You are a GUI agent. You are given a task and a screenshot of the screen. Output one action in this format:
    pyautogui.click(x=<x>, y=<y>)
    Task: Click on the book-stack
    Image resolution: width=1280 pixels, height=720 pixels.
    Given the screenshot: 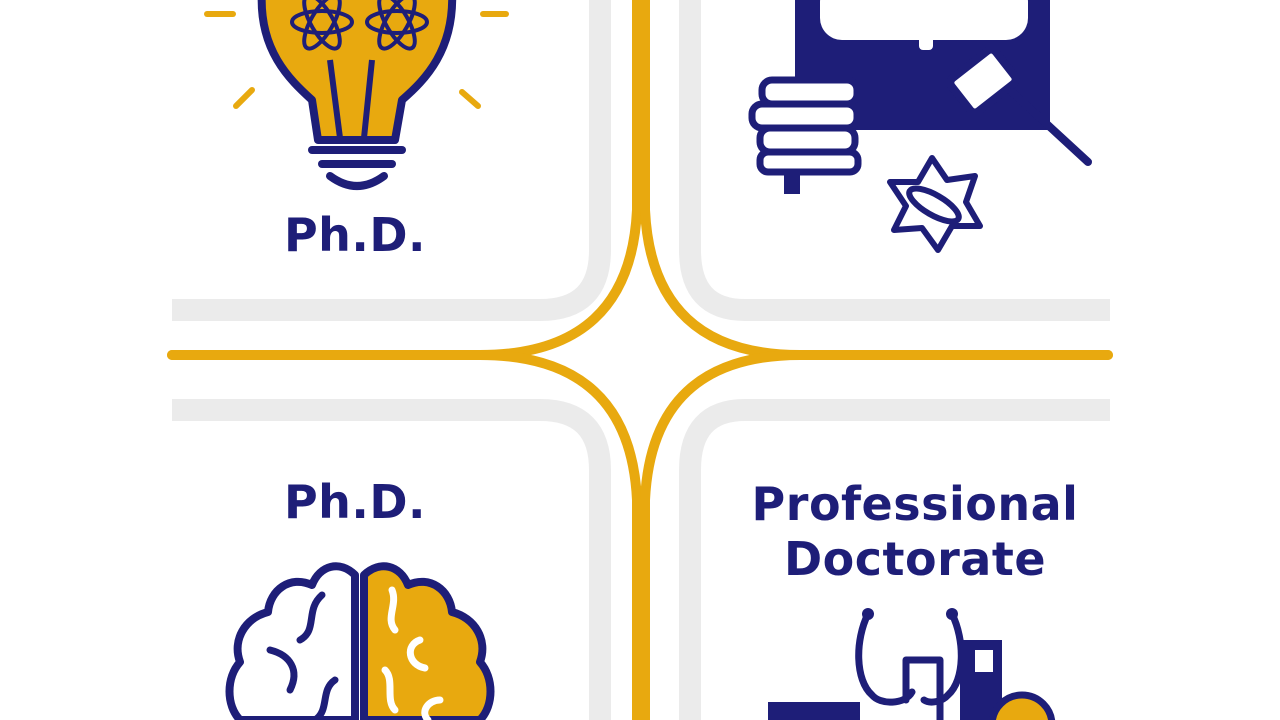 What is the action you would take?
    pyautogui.click(x=805, y=126)
    